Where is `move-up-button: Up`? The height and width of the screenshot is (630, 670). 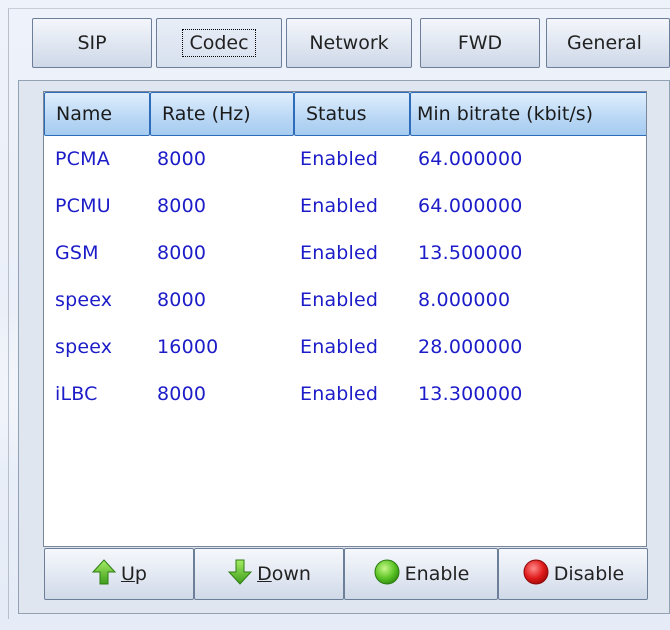 move-up-button: Up is located at coordinates (119, 574).